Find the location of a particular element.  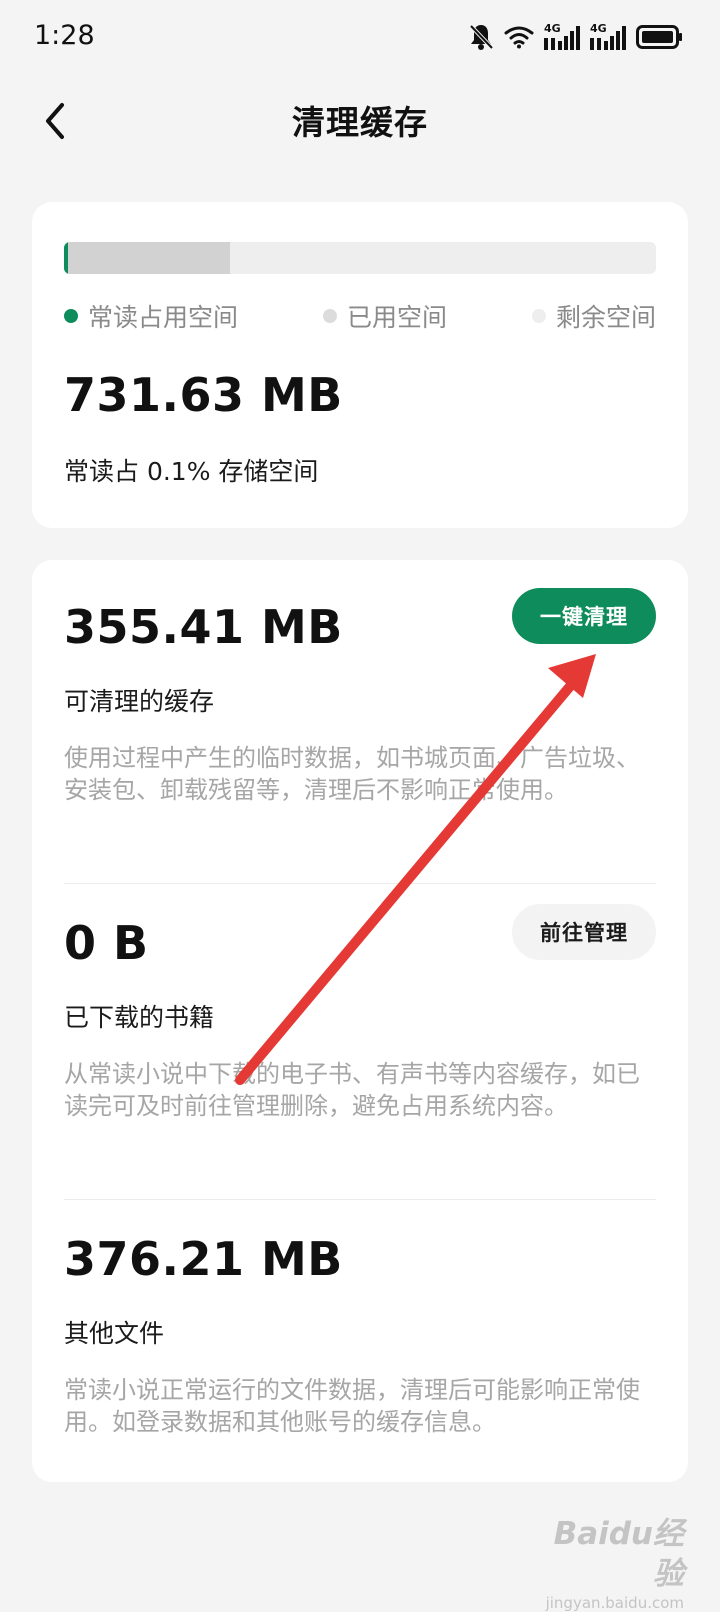

bell-muted-icon is located at coordinates (481, 37).